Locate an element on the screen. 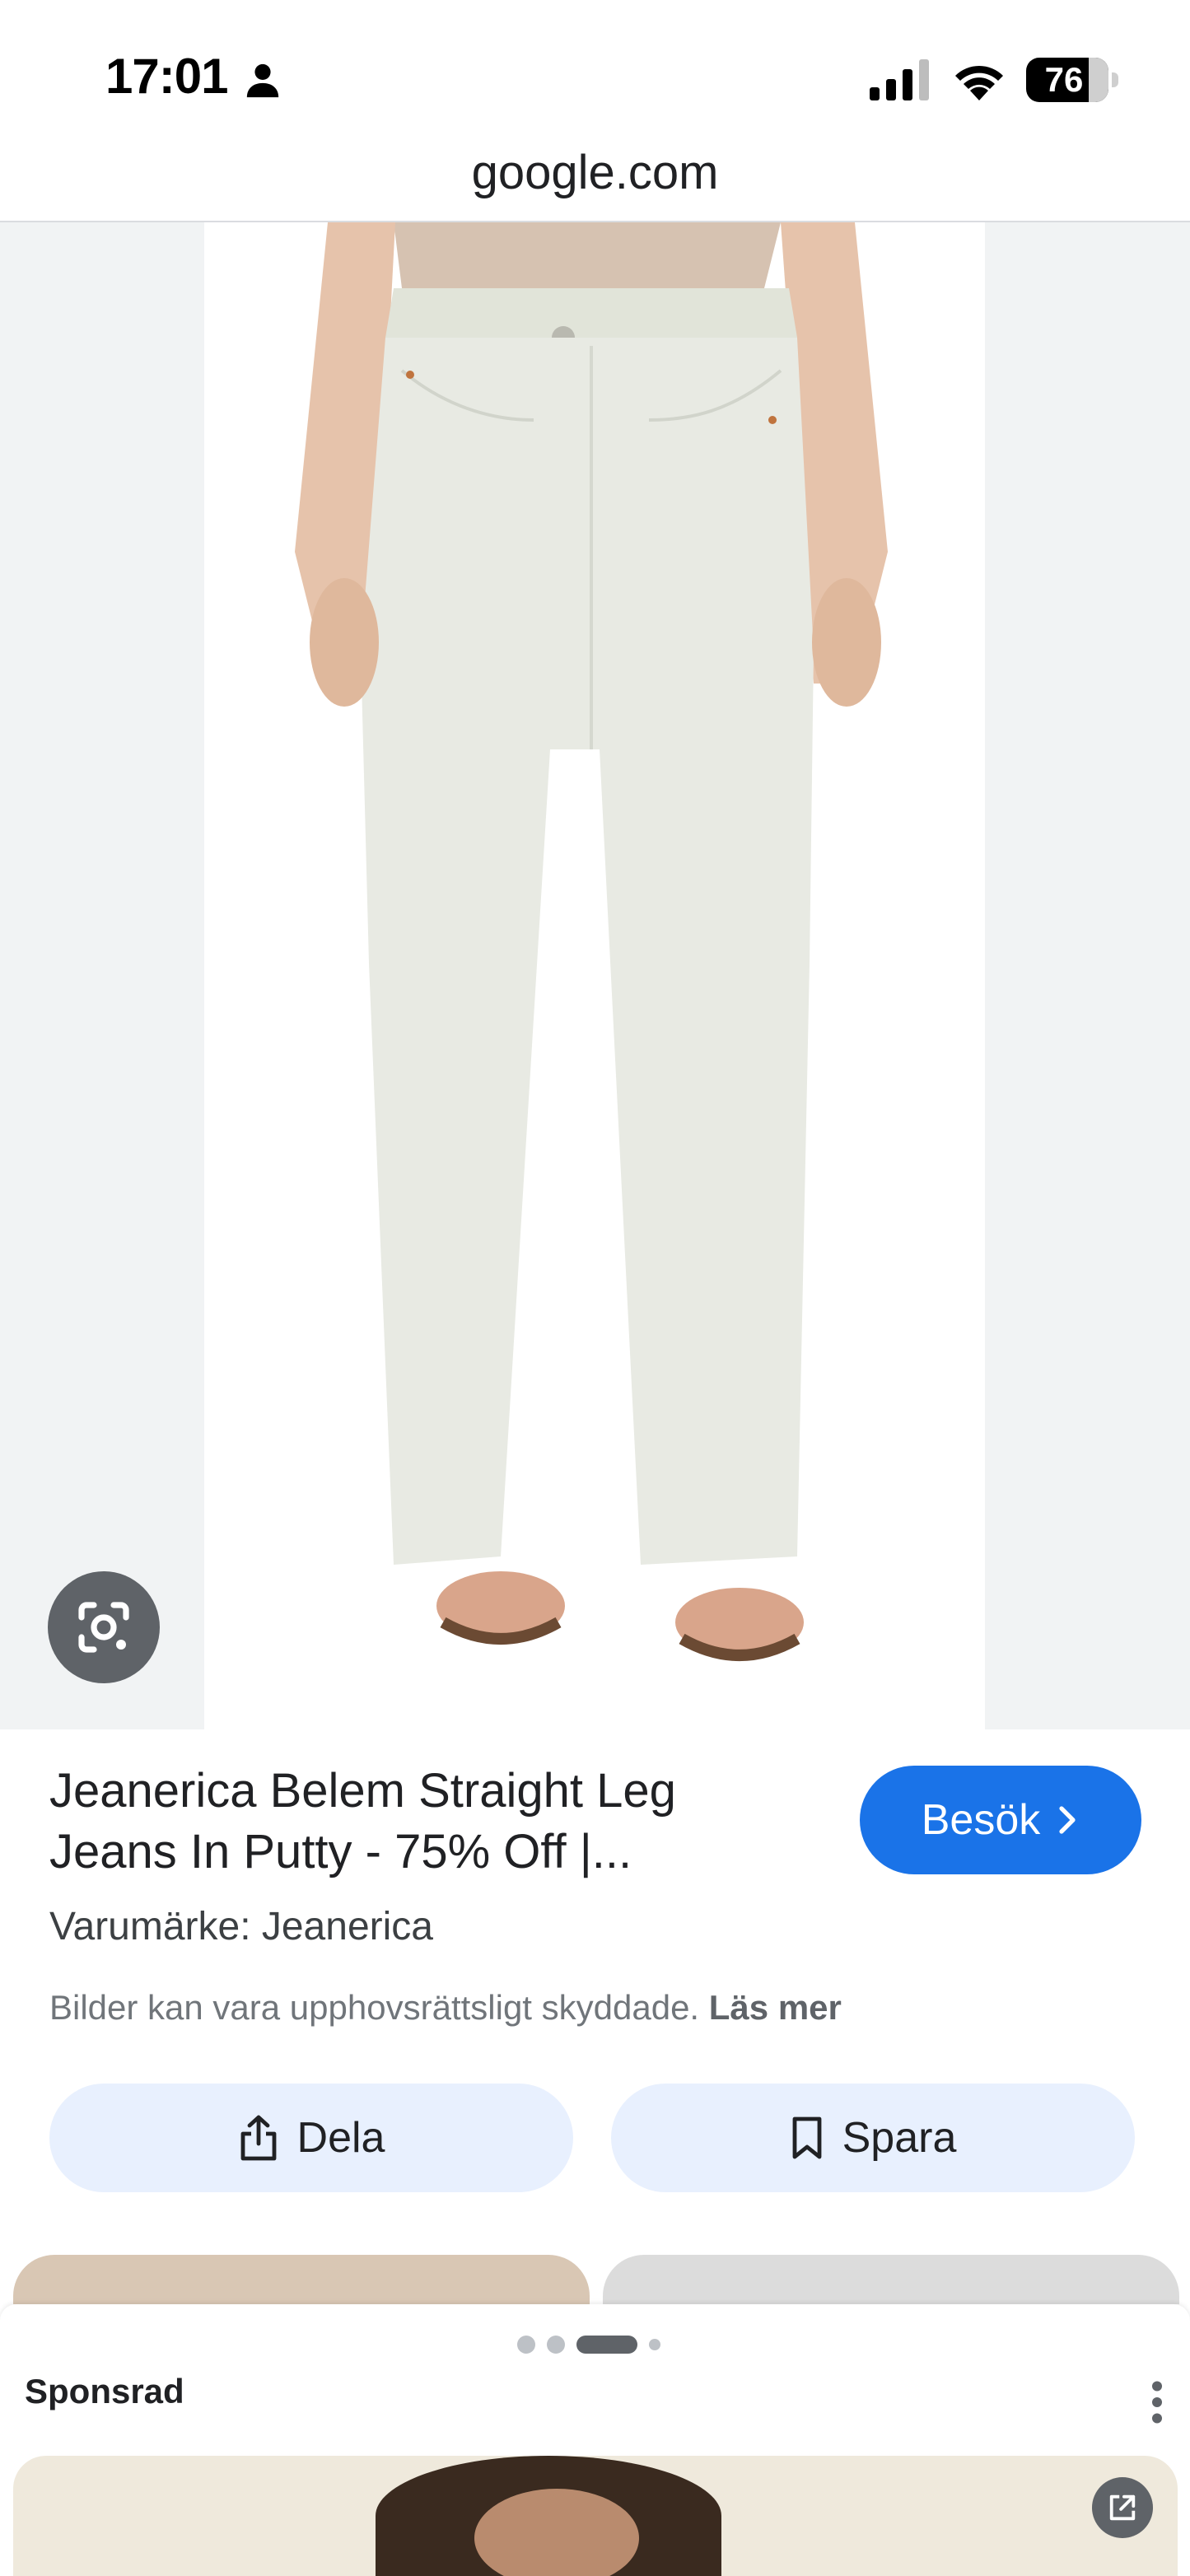  sponsored-ad-image is located at coordinates (595, 2516).